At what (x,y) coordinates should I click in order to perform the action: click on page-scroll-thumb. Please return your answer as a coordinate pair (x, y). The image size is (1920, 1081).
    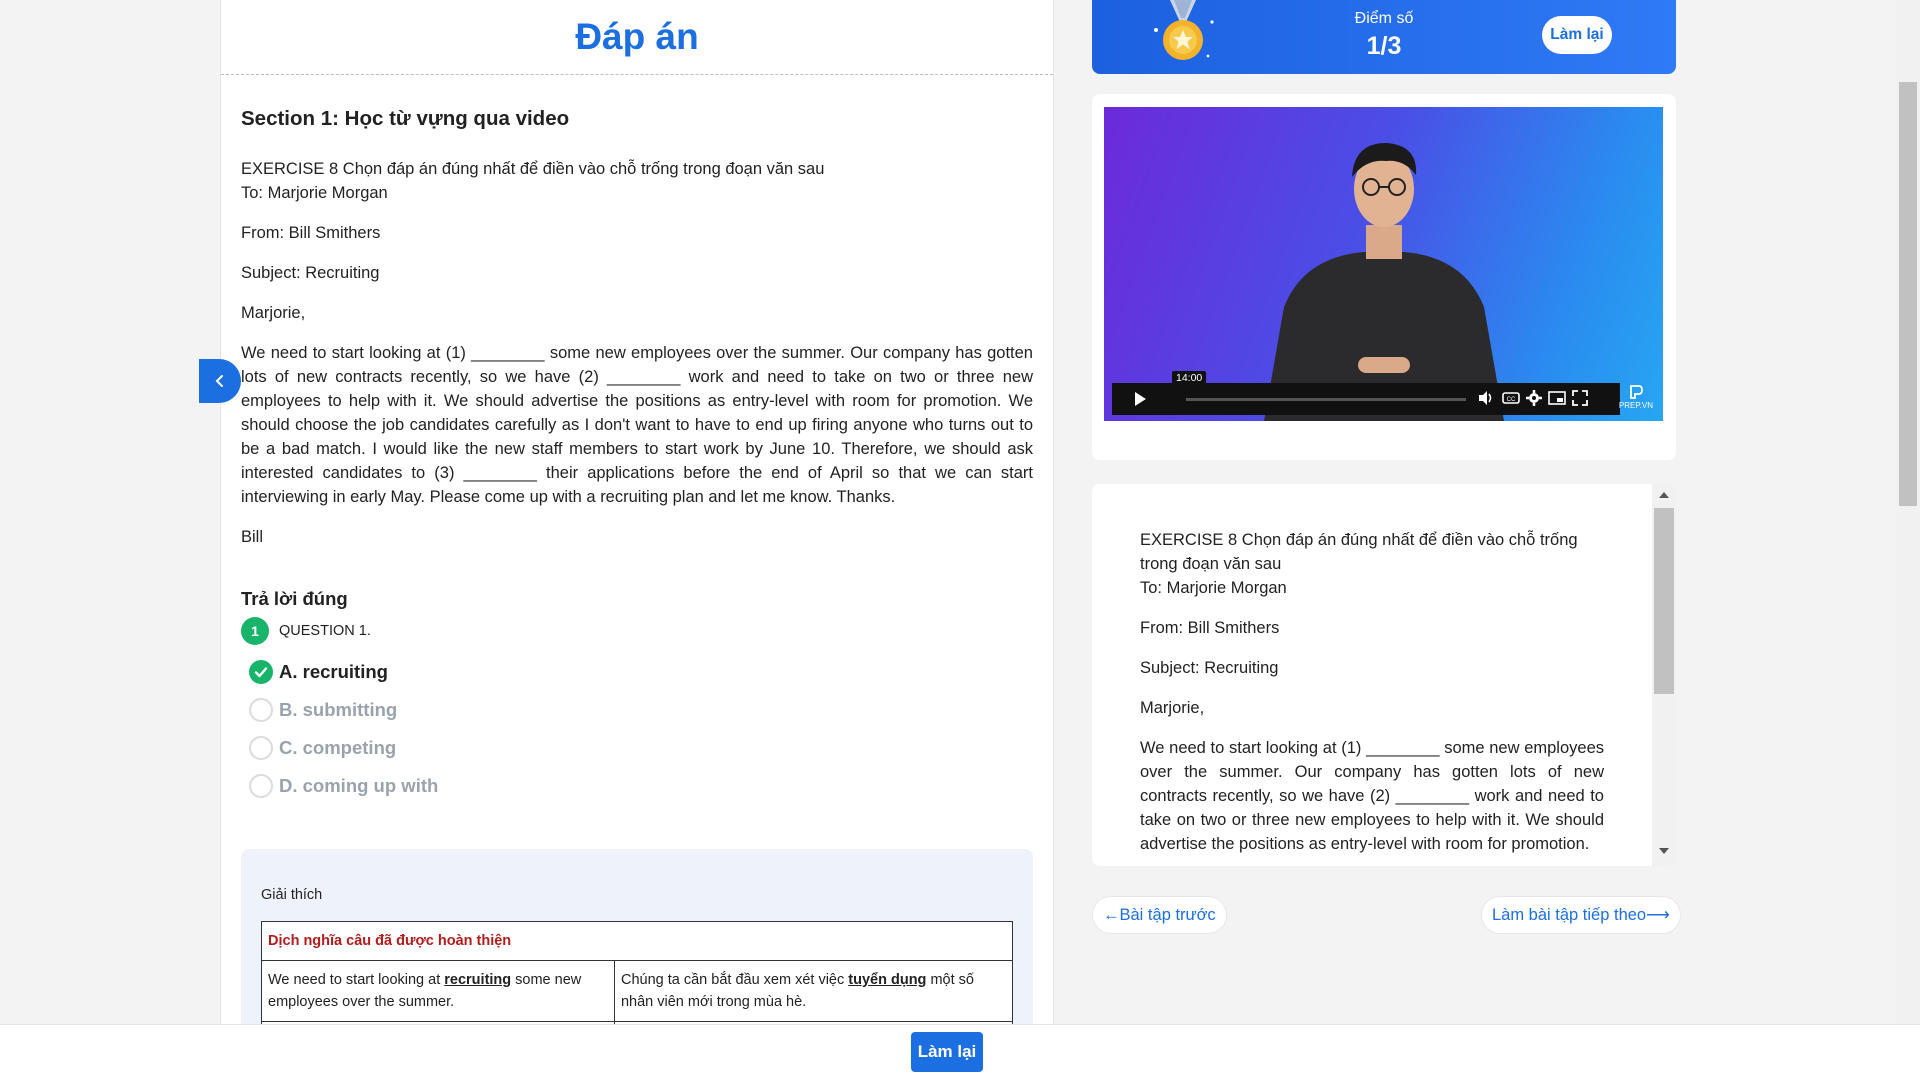
    Looking at the image, I should click on (1908, 294).